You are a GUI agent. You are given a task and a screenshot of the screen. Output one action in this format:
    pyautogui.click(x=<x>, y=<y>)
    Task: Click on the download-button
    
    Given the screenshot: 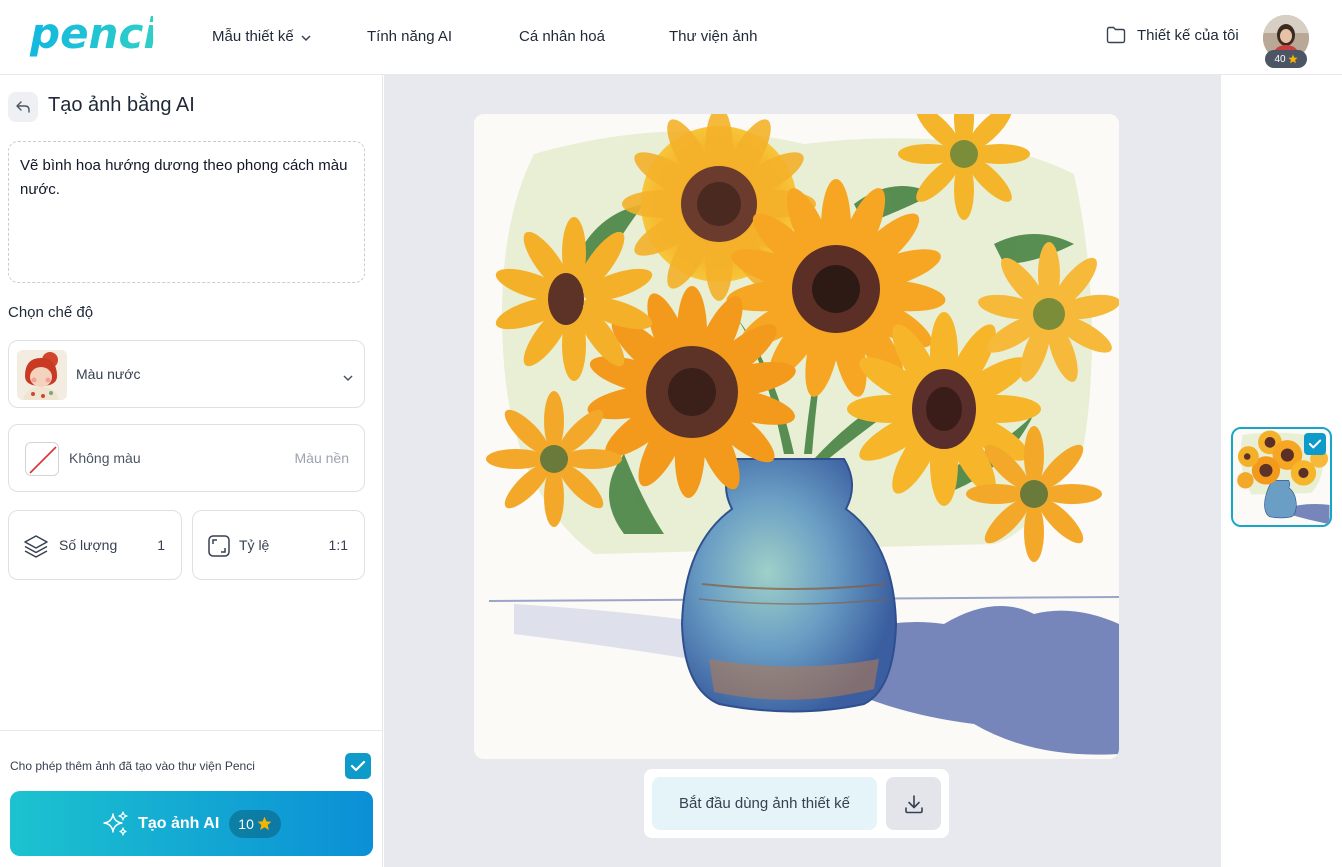 What is the action you would take?
    pyautogui.click(x=913, y=803)
    